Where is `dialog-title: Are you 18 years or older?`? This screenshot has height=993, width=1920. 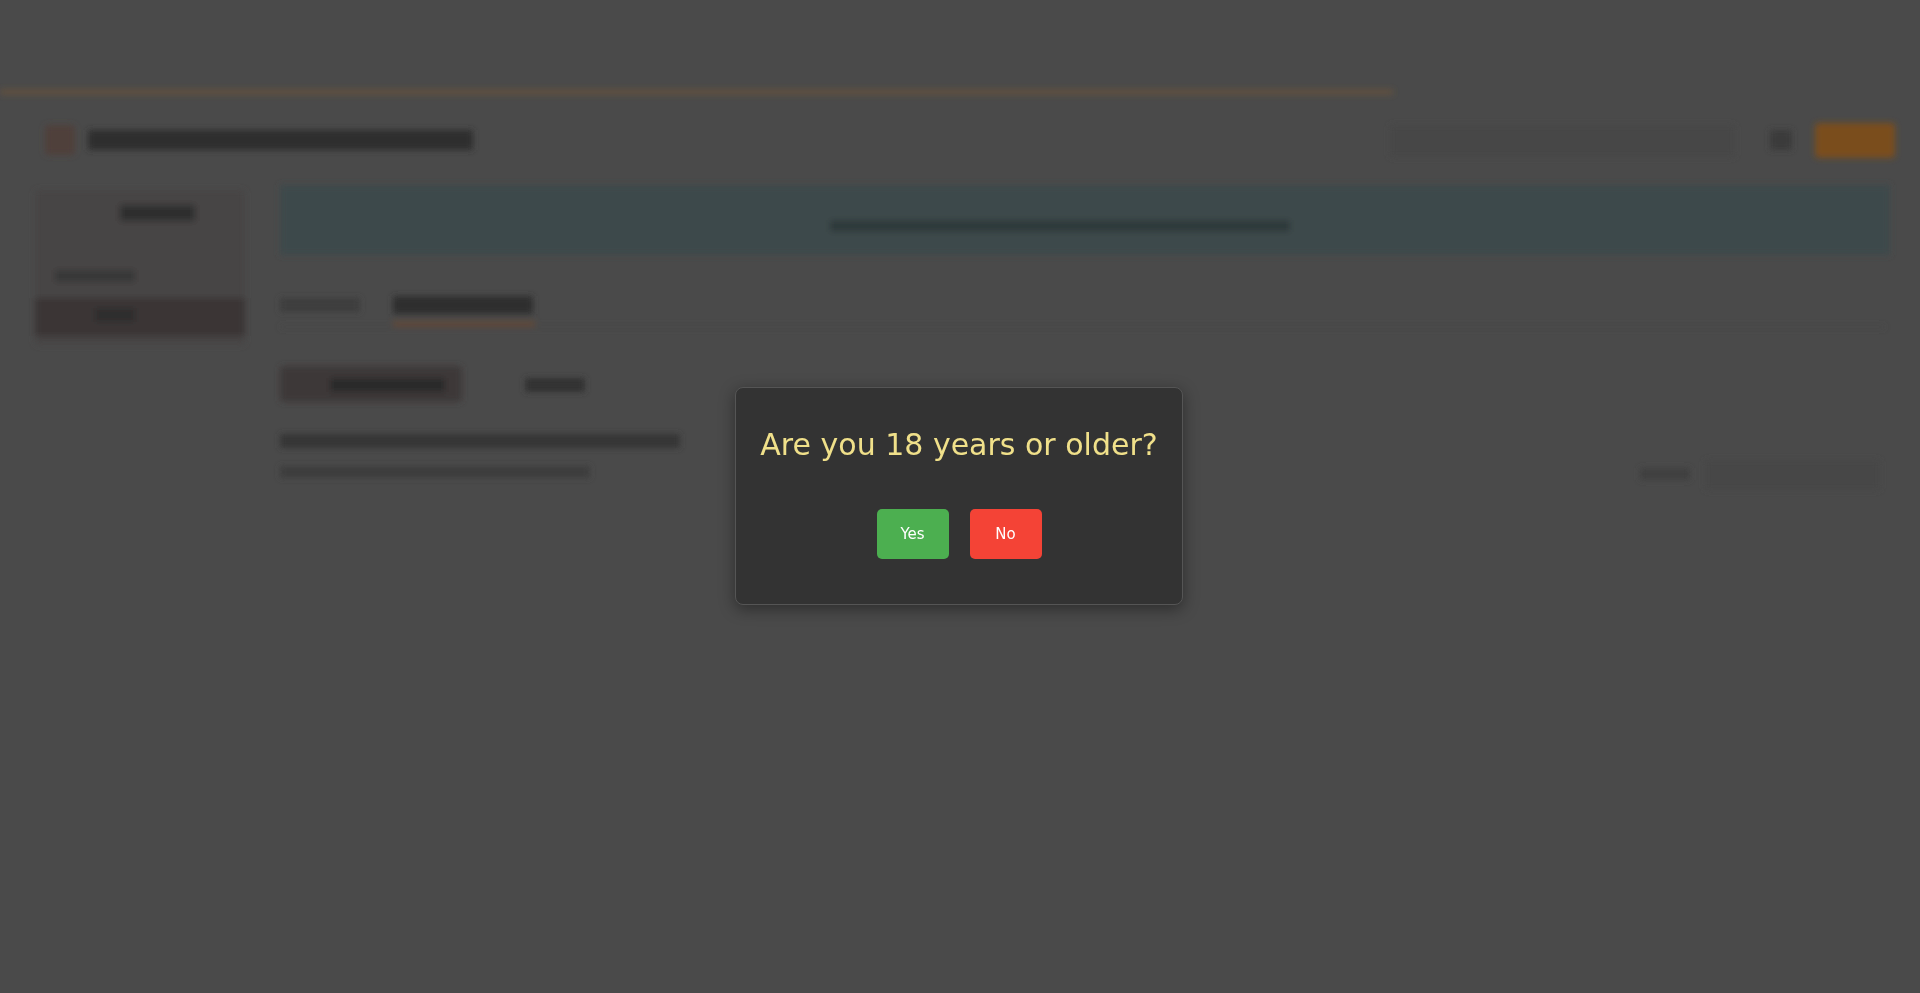 dialog-title: Are you 18 years or older? is located at coordinates (959, 444).